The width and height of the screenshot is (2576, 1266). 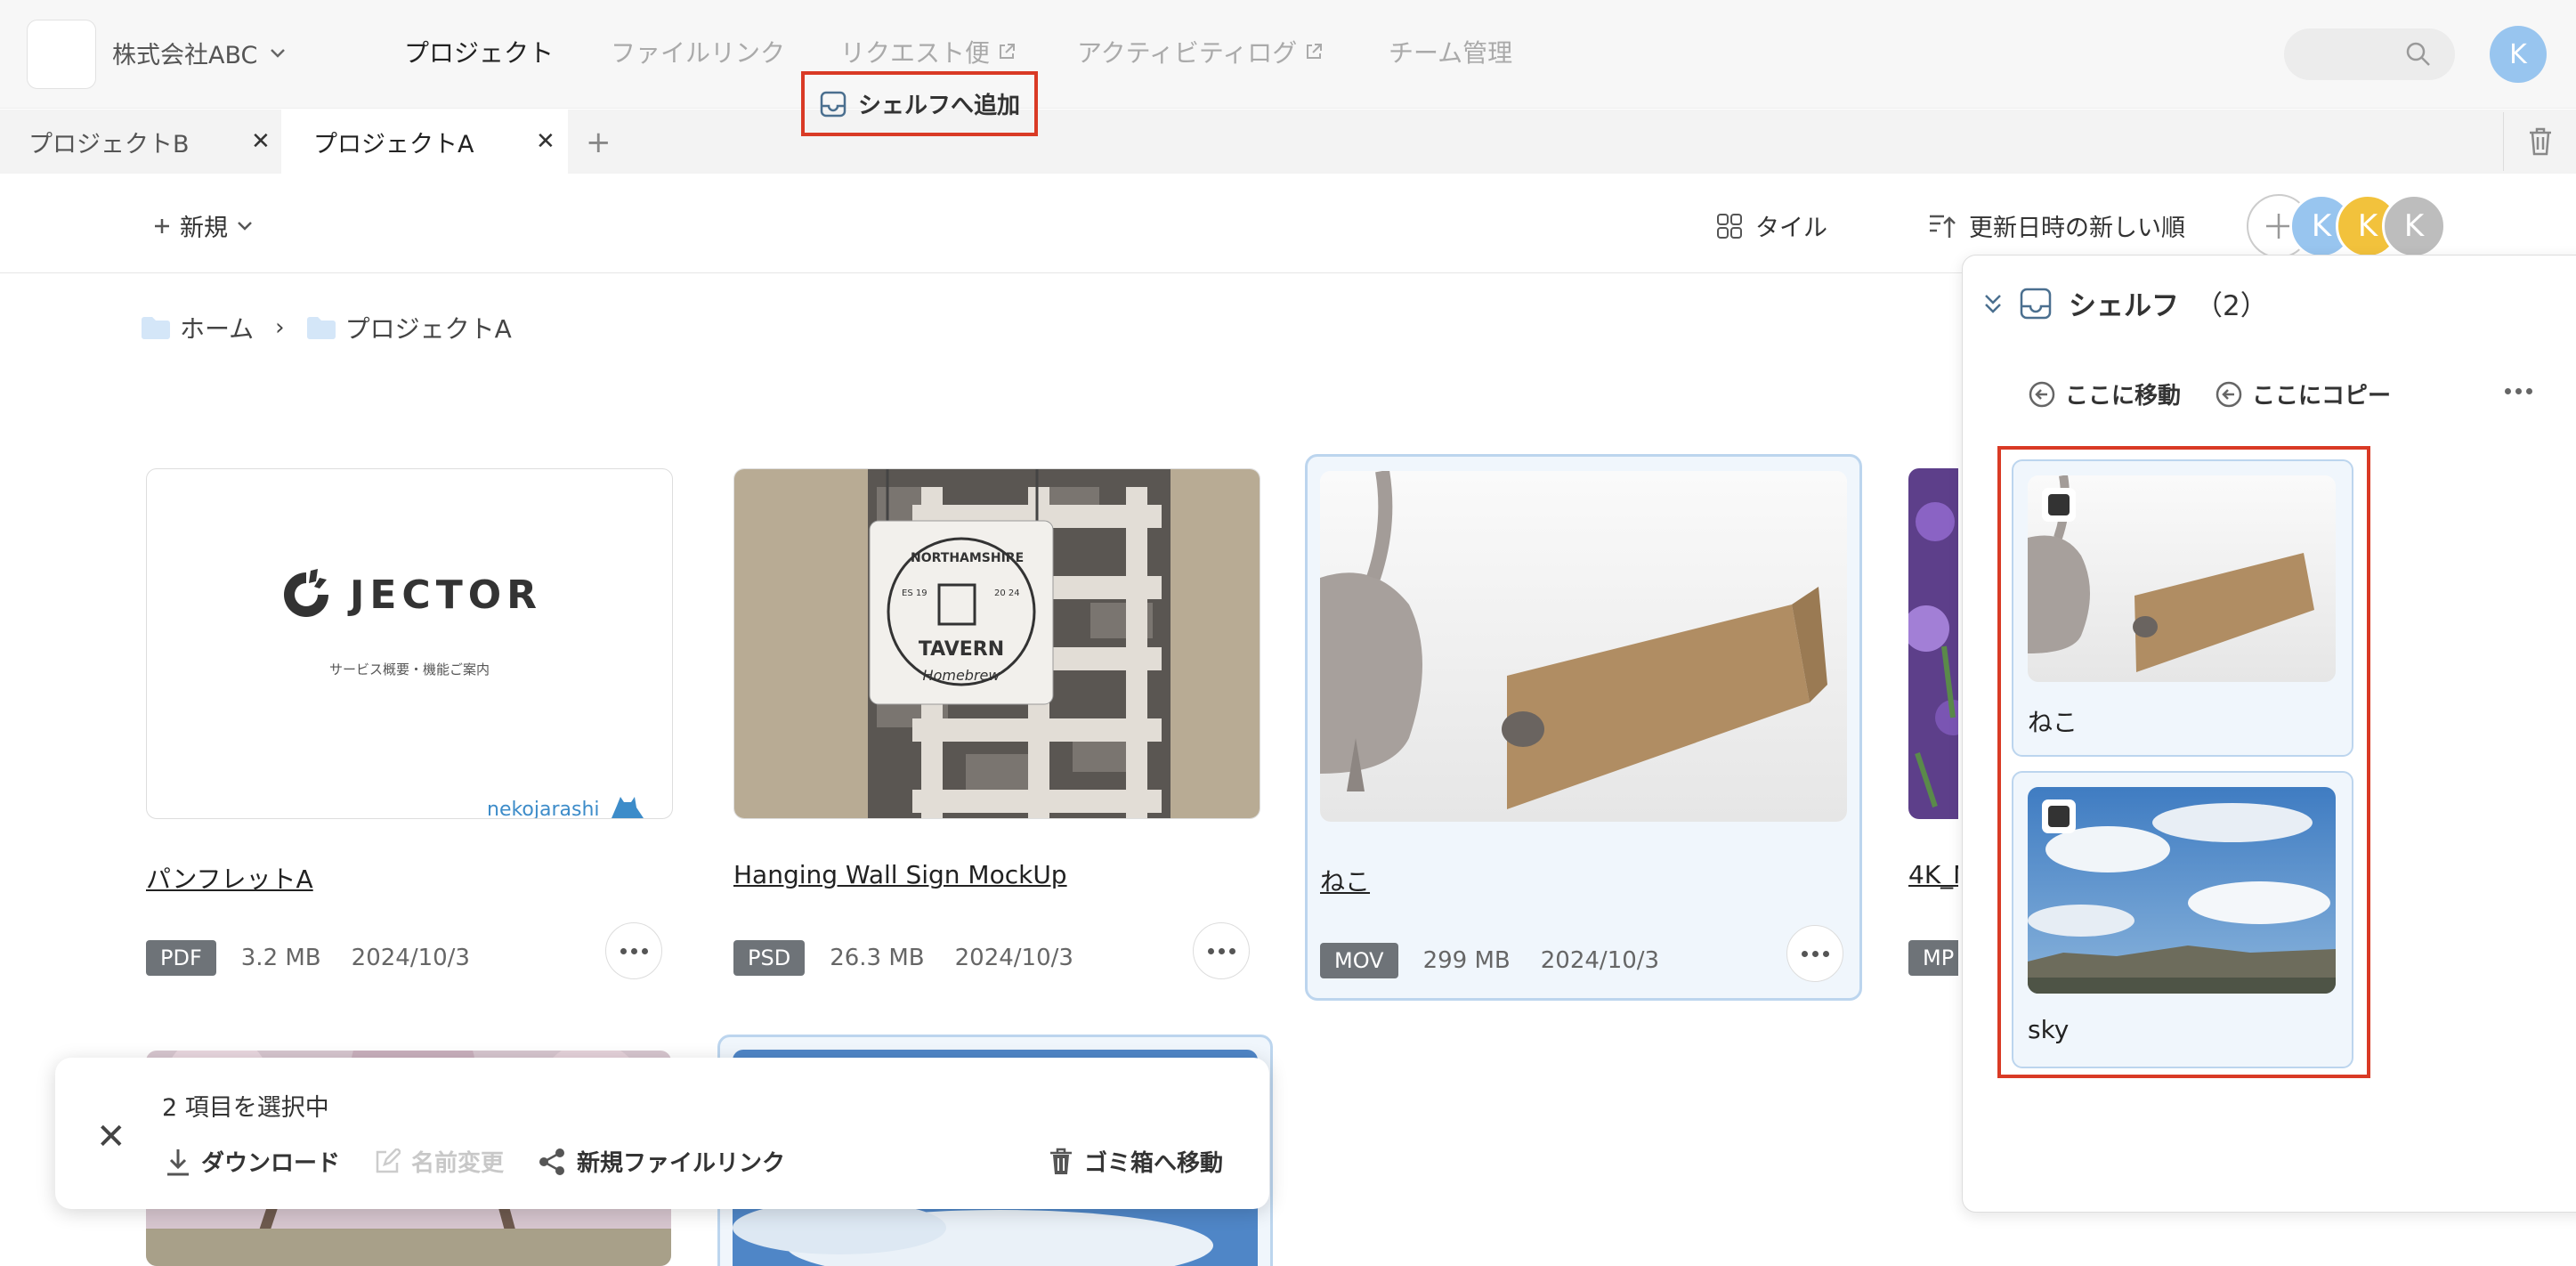 I want to click on new-button: 新規, so click(x=203, y=225).